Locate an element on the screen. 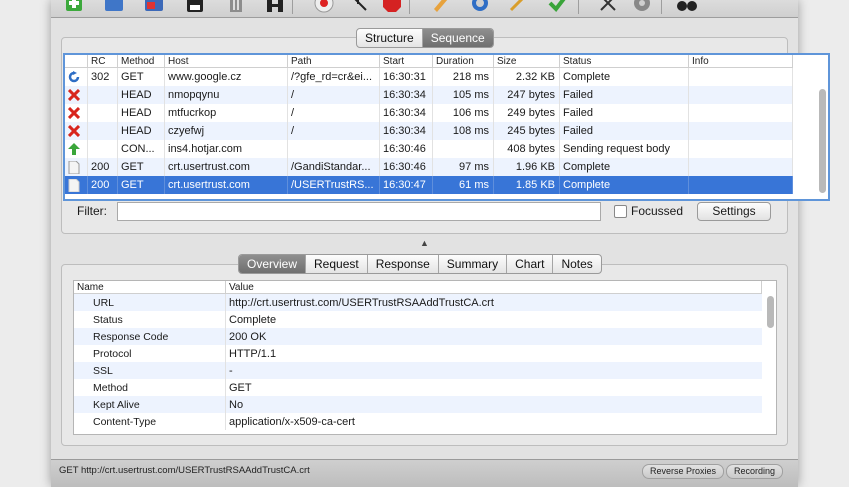 This screenshot has width=849, height=487. tab-request: Request is located at coordinates (336, 264).